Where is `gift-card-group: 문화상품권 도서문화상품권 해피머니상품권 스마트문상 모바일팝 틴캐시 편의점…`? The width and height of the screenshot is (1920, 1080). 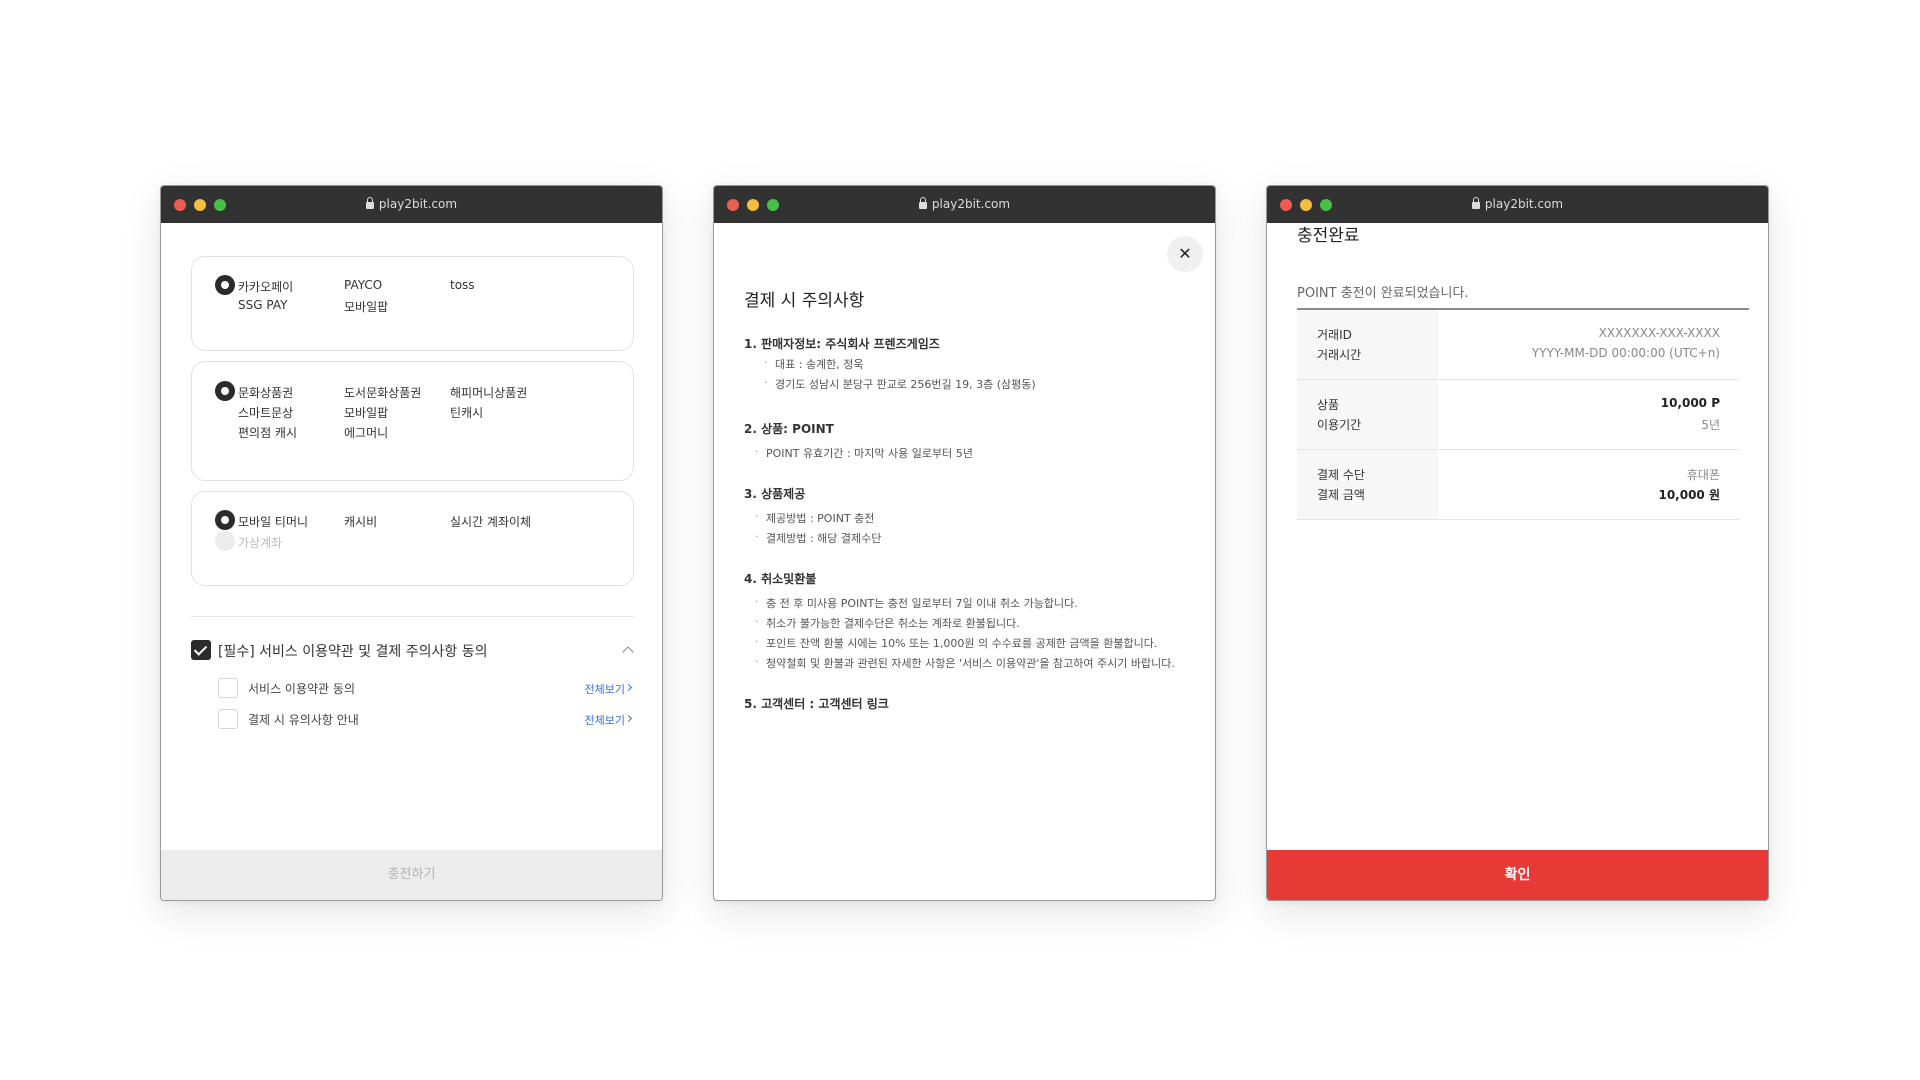 gift-card-group: 문화상품권 도서문화상품권 해피머니상품권 스마트문상 모바일팝 틴캐시 편의점… is located at coordinates (412, 421).